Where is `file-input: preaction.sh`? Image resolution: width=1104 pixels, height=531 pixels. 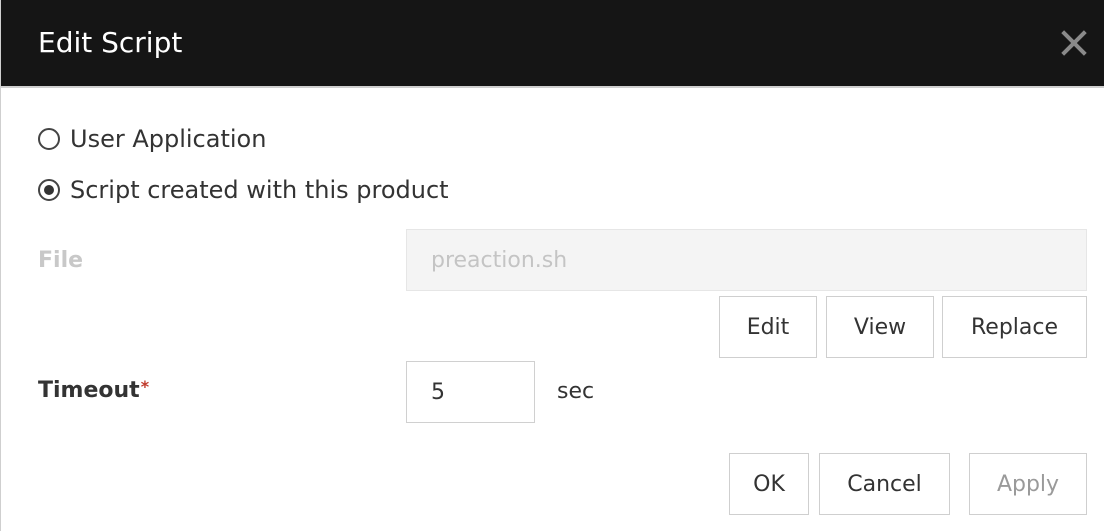
file-input: preaction.sh is located at coordinates (746, 260).